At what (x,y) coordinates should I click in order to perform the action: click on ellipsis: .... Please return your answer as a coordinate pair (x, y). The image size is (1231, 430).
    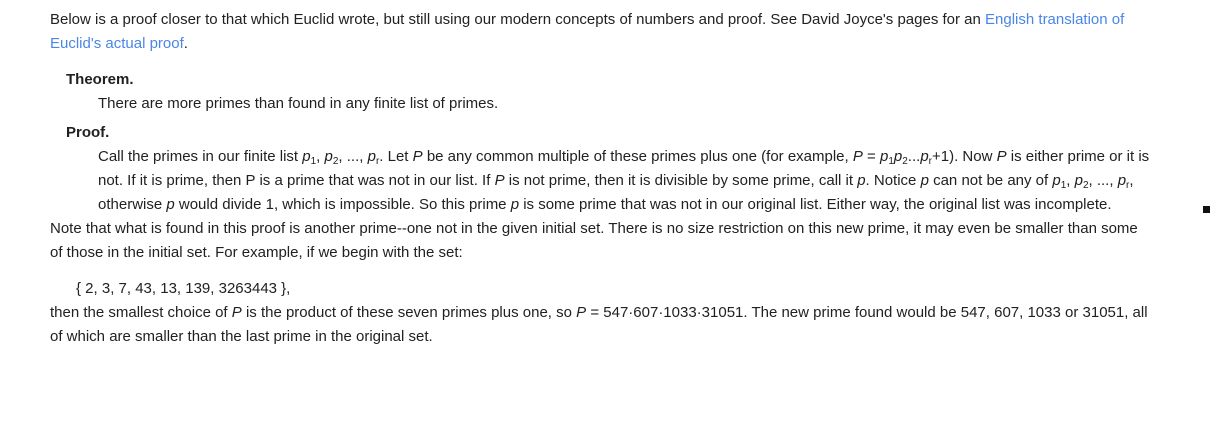
    Looking at the image, I should click on (914, 156).